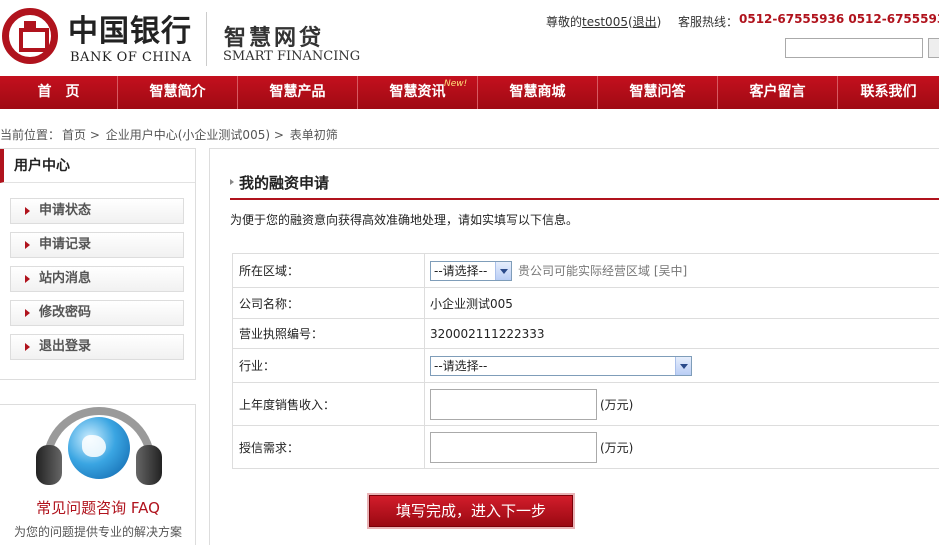 This screenshot has height=545, width=939. I want to click on form-row-revenue: 上年度销售收入： (万元), so click(585, 404).